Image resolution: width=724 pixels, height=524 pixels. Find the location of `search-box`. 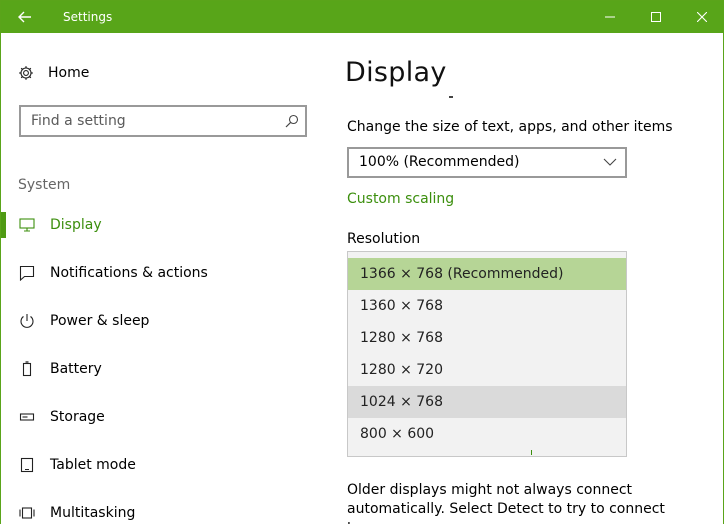

search-box is located at coordinates (163, 121).